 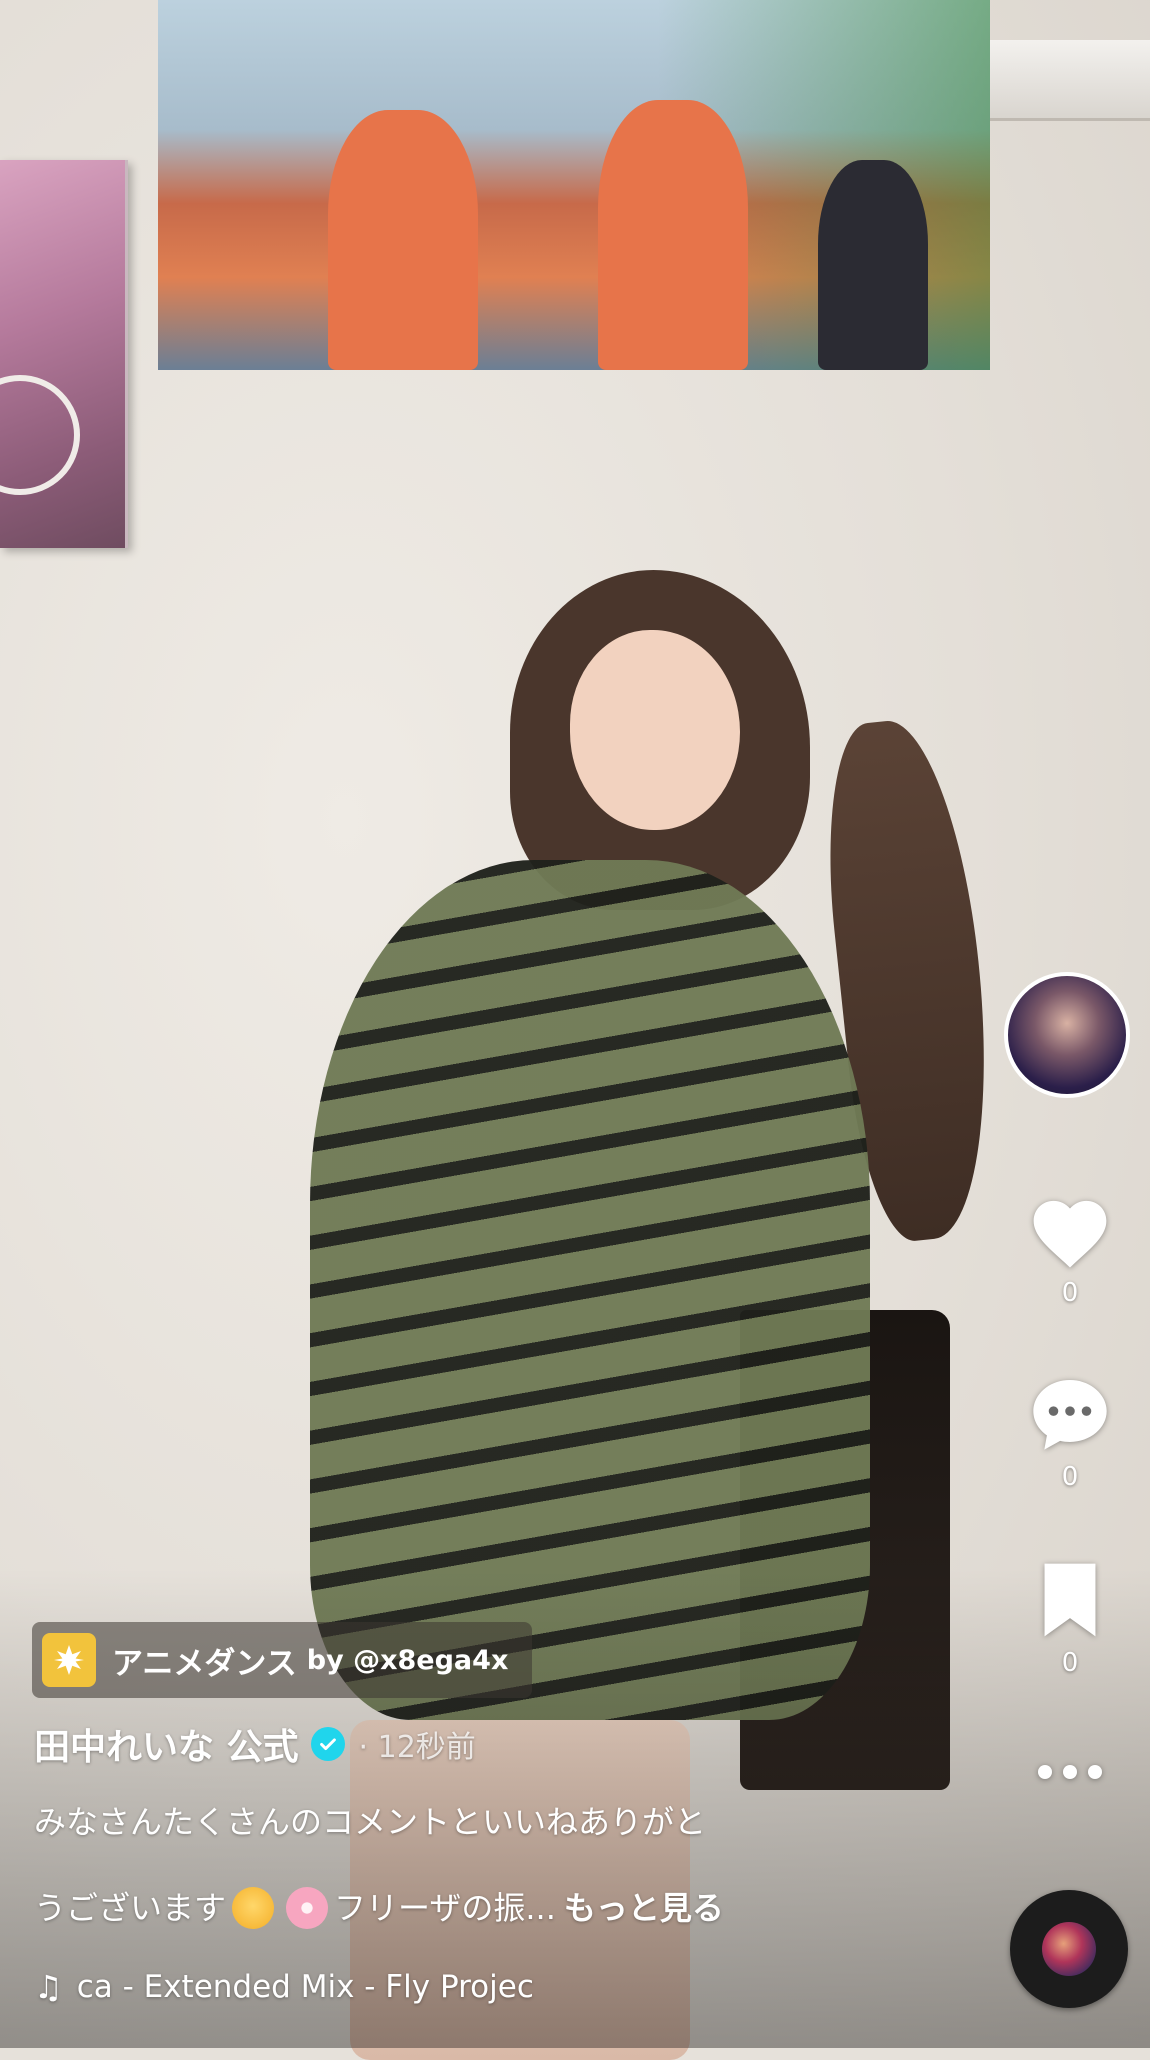 I want to click on comment-count: 0, so click(x=1070, y=1477).